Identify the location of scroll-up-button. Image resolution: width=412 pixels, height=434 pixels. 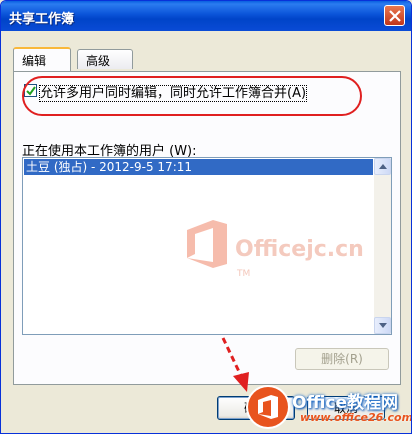
(382, 166).